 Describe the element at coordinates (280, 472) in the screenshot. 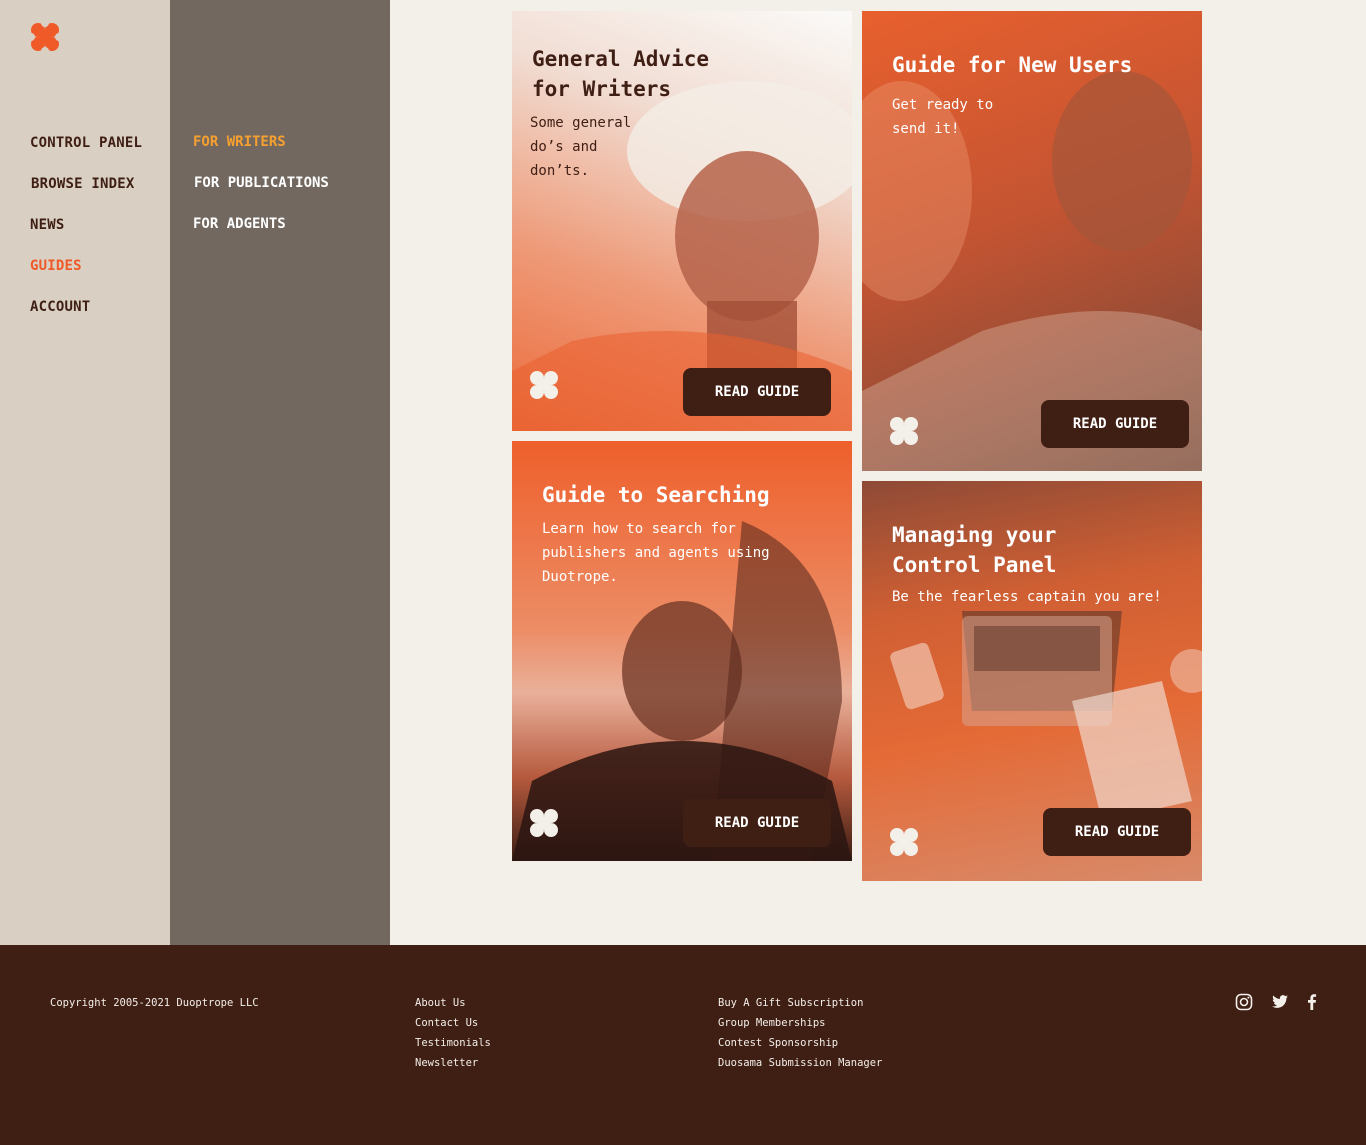

I see `secondary-sidebar: FOR WRITERS FOR PUBLICATIONS FOR ADGENTS` at that location.